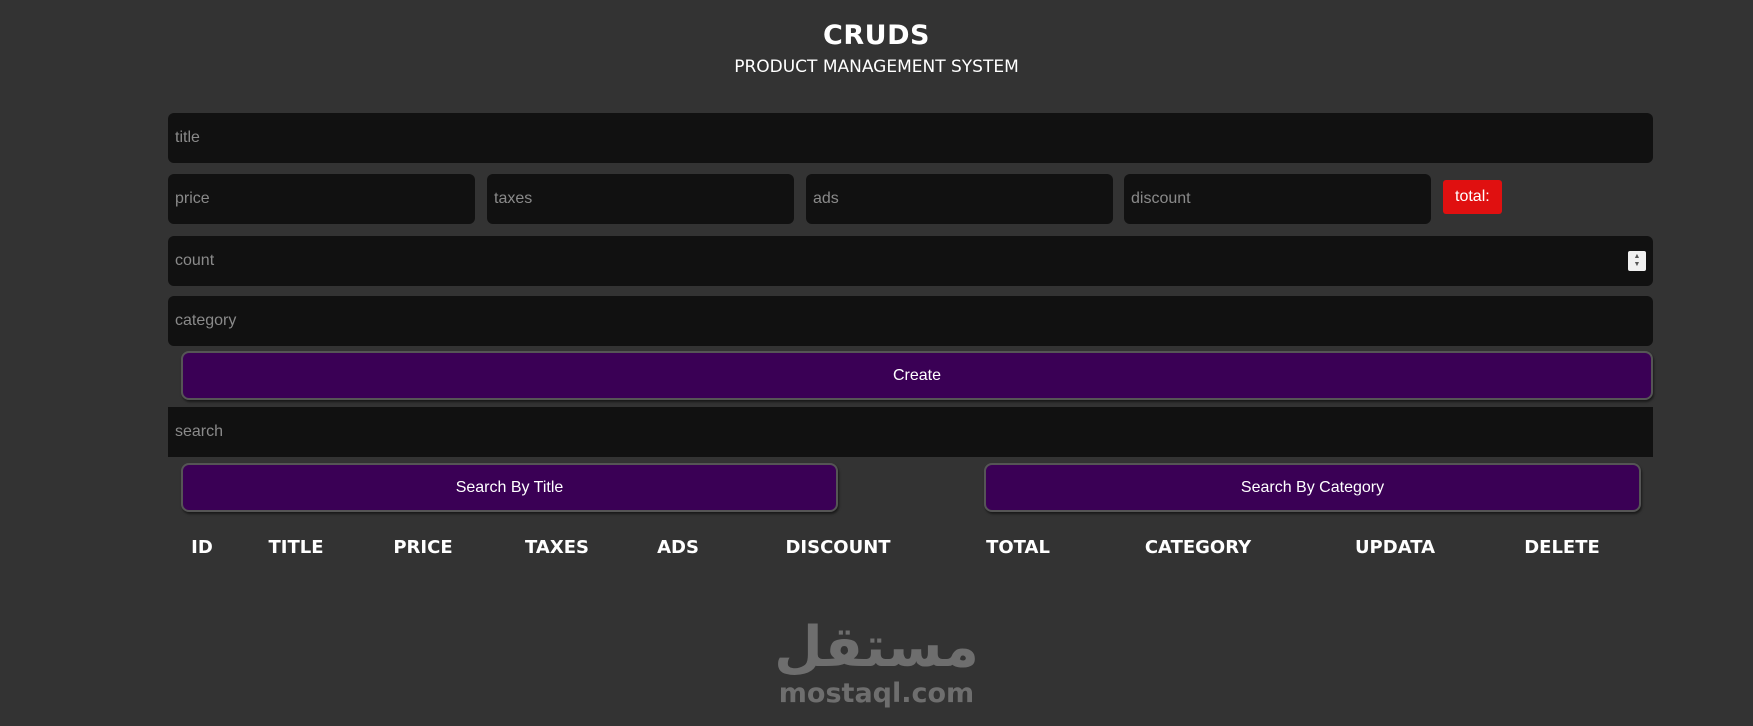 This screenshot has width=1753, height=726. What do you see at coordinates (640, 199) in the screenshot?
I see `taxes-input` at bounding box center [640, 199].